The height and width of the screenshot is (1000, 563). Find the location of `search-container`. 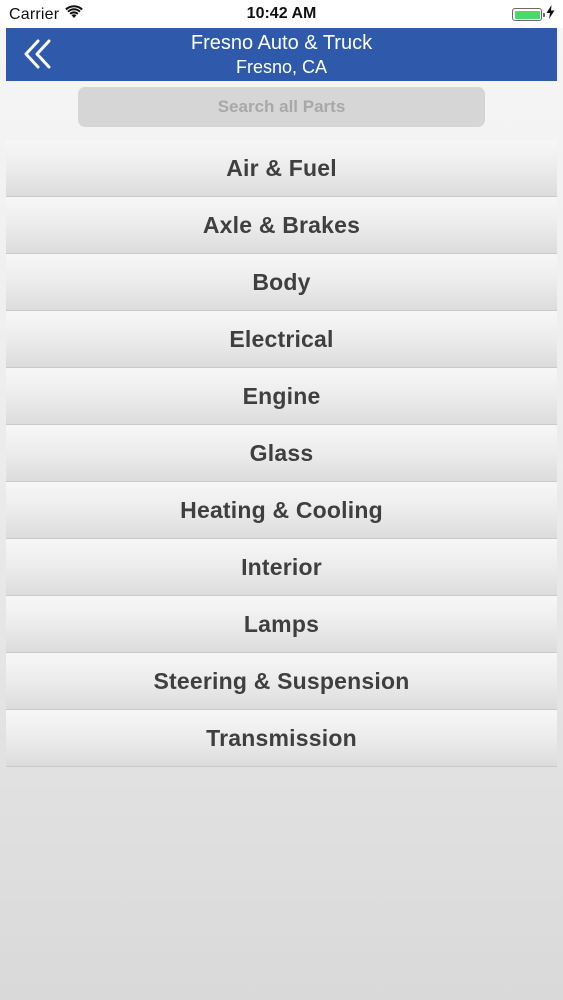

search-container is located at coordinates (281, 107).